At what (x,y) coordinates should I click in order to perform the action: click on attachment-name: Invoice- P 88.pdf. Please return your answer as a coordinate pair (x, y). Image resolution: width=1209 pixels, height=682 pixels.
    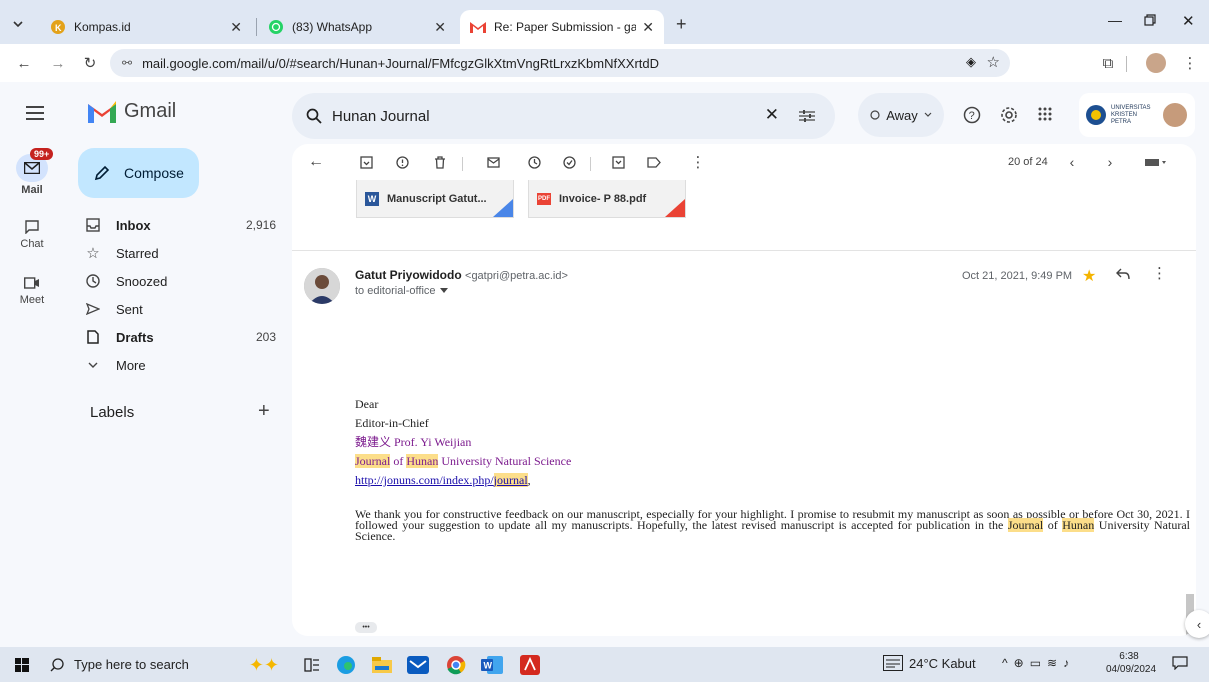
    Looking at the image, I should click on (603, 198).